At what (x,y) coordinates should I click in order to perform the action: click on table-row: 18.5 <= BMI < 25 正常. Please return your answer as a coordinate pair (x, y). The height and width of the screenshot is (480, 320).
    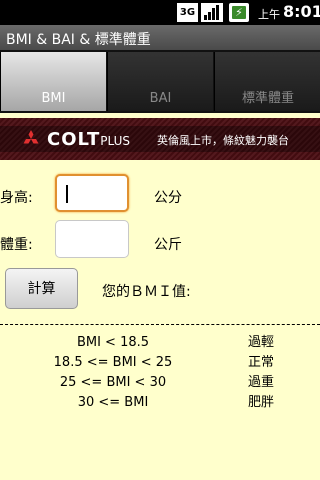
    Looking at the image, I should click on (160, 364).